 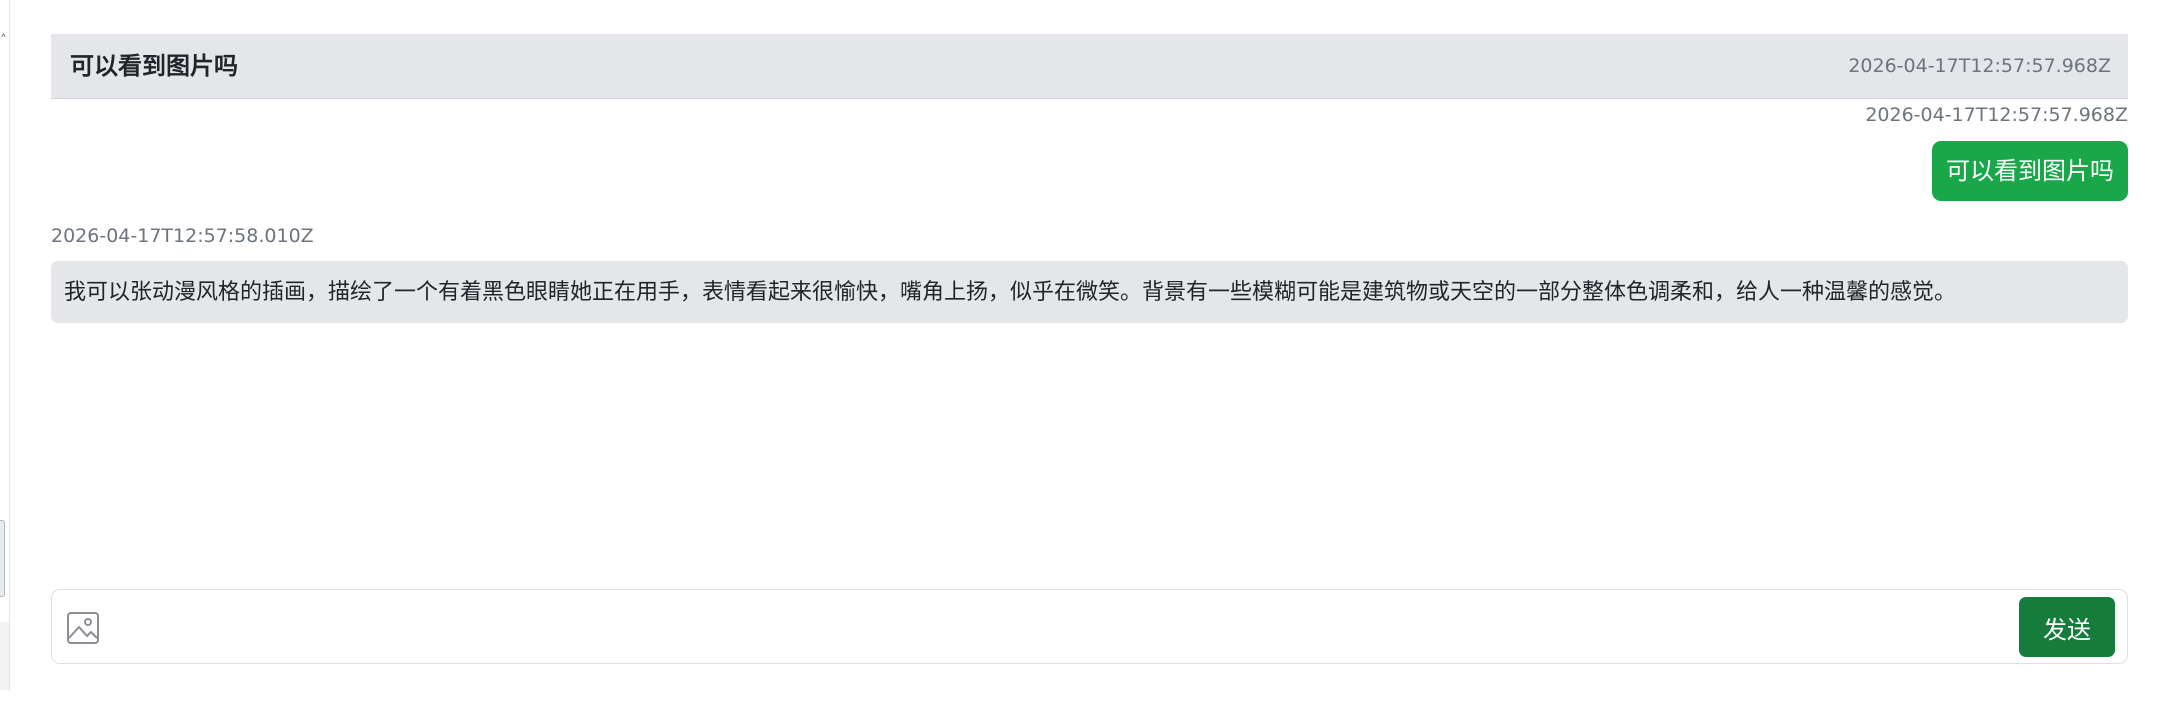 What do you see at coordinates (154, 66) in the screenshot?
I see `conversation-title: 可以看到图片吗` at bounding box center [154, 66].